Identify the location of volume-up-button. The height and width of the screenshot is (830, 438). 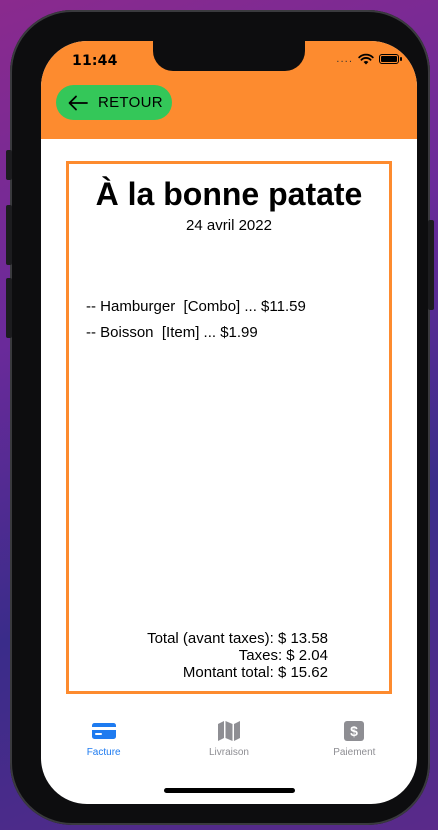
(9, 235).